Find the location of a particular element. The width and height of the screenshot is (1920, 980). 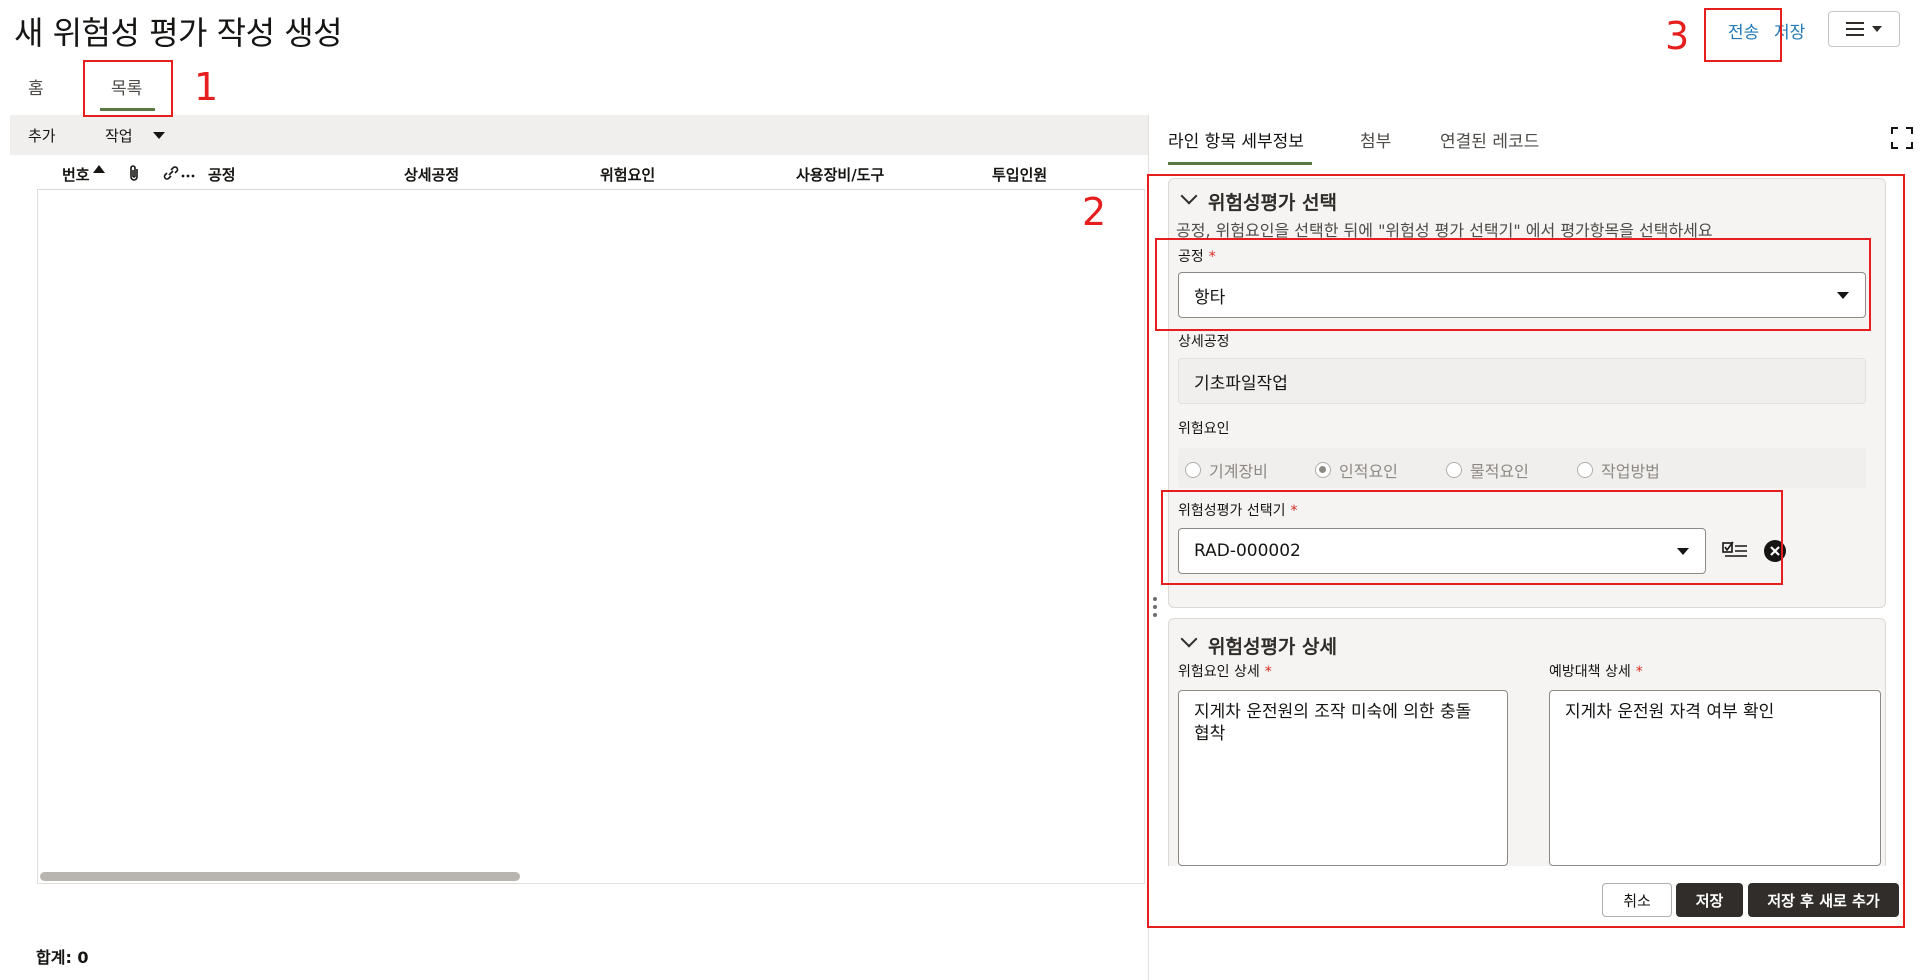

prevention-textarea: 지게차 운전원 자격 여부 확인 is located at coordinates (1715, 778).